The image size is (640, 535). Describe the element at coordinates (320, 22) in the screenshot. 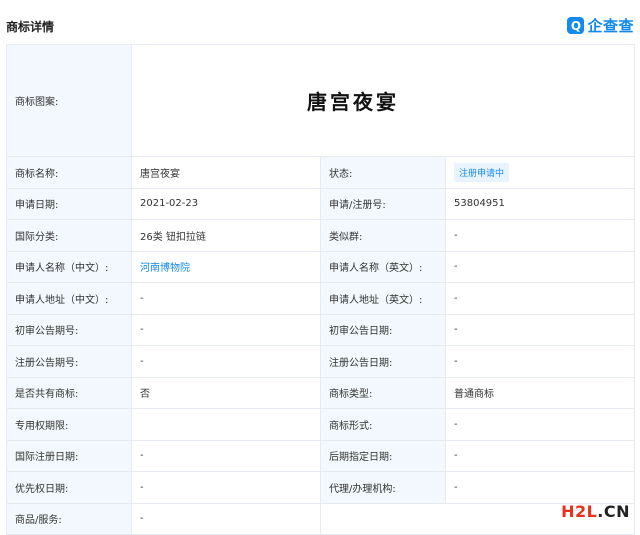

I see `page-header: 商标详情 Q 企查查` at that location.